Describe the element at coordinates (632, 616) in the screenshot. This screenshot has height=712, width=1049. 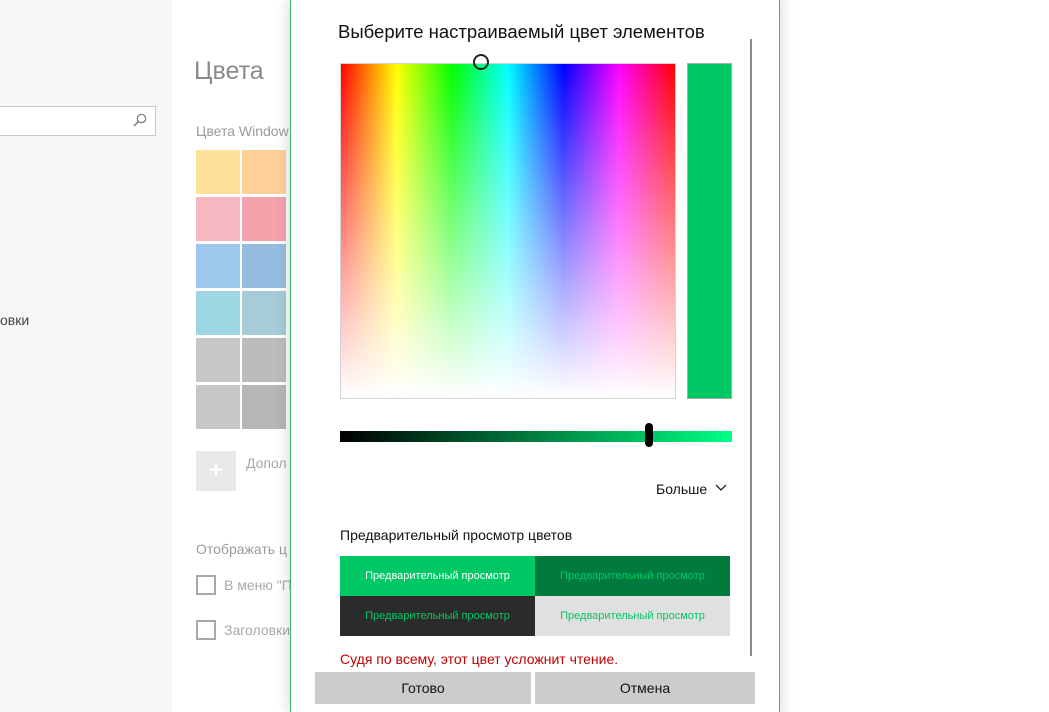
I see `preview-light-theme: Предварительный просмотр` at that location.